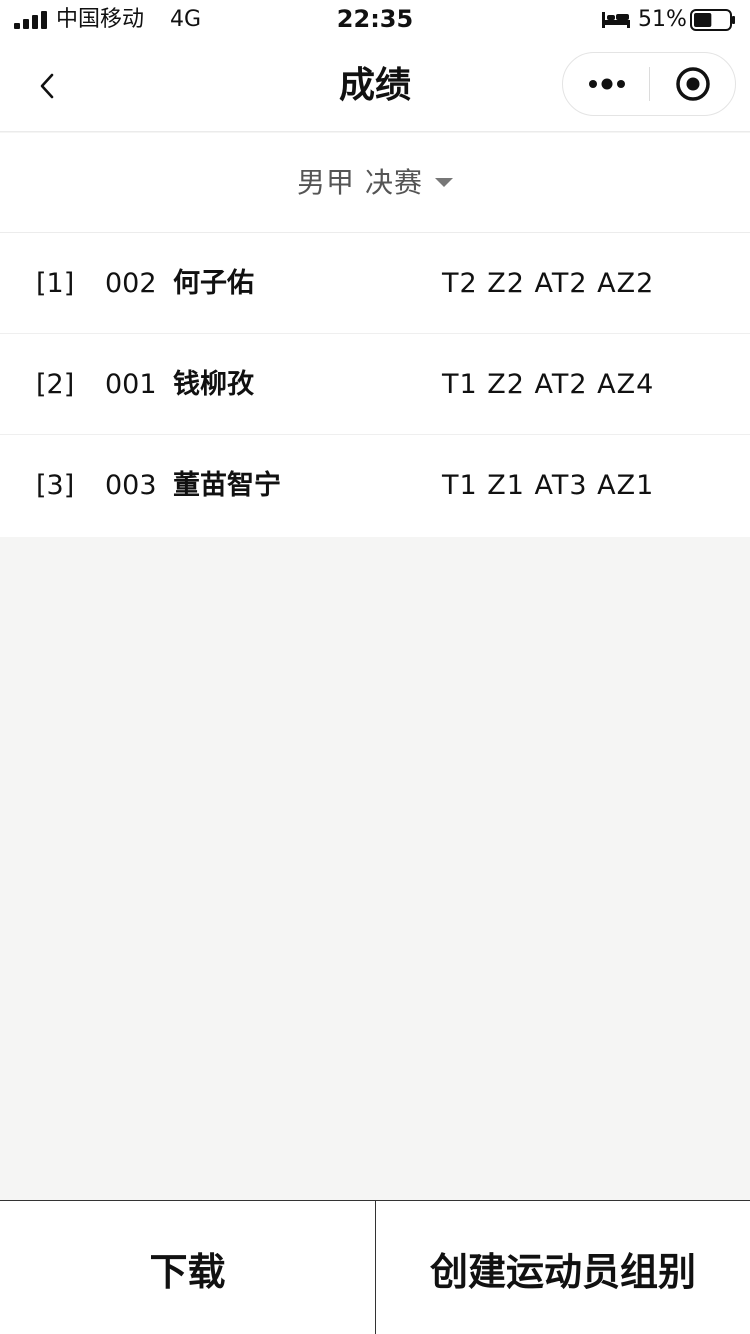 This screenshot has height=1334, width=750. What do you see at coordinates (548, 283) in the screenshot?
I see `score: T2 Z2 AT2 AZ2` at bounding box center [548, 283].